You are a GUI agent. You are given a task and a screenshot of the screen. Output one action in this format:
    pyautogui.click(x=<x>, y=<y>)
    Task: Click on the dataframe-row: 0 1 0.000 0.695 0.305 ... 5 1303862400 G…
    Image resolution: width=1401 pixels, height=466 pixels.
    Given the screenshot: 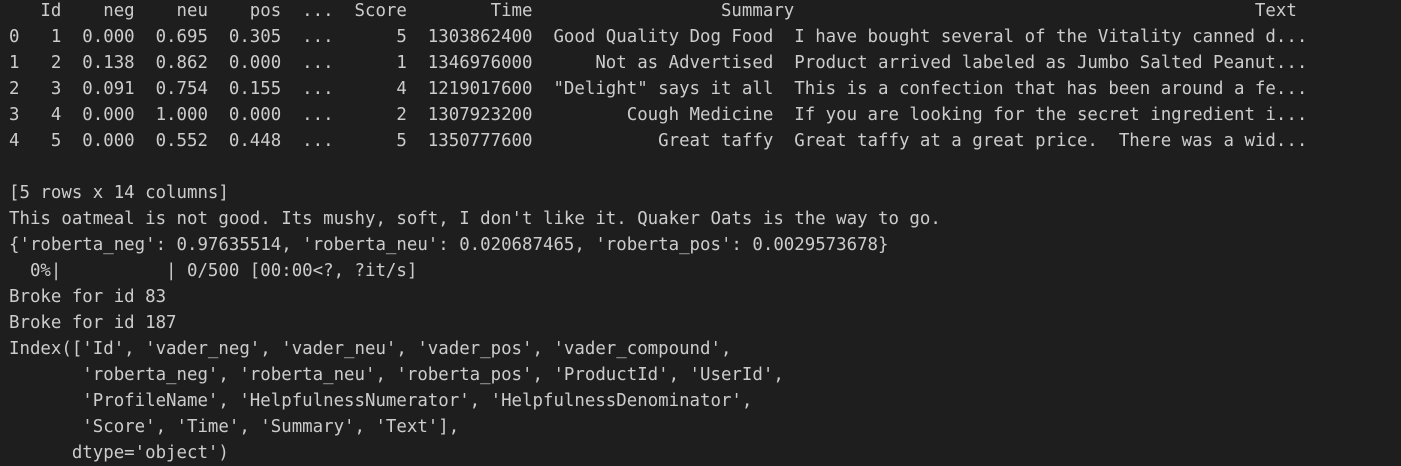 What is the action you would take?
    pyautogui.click(x=658, y=37)
    